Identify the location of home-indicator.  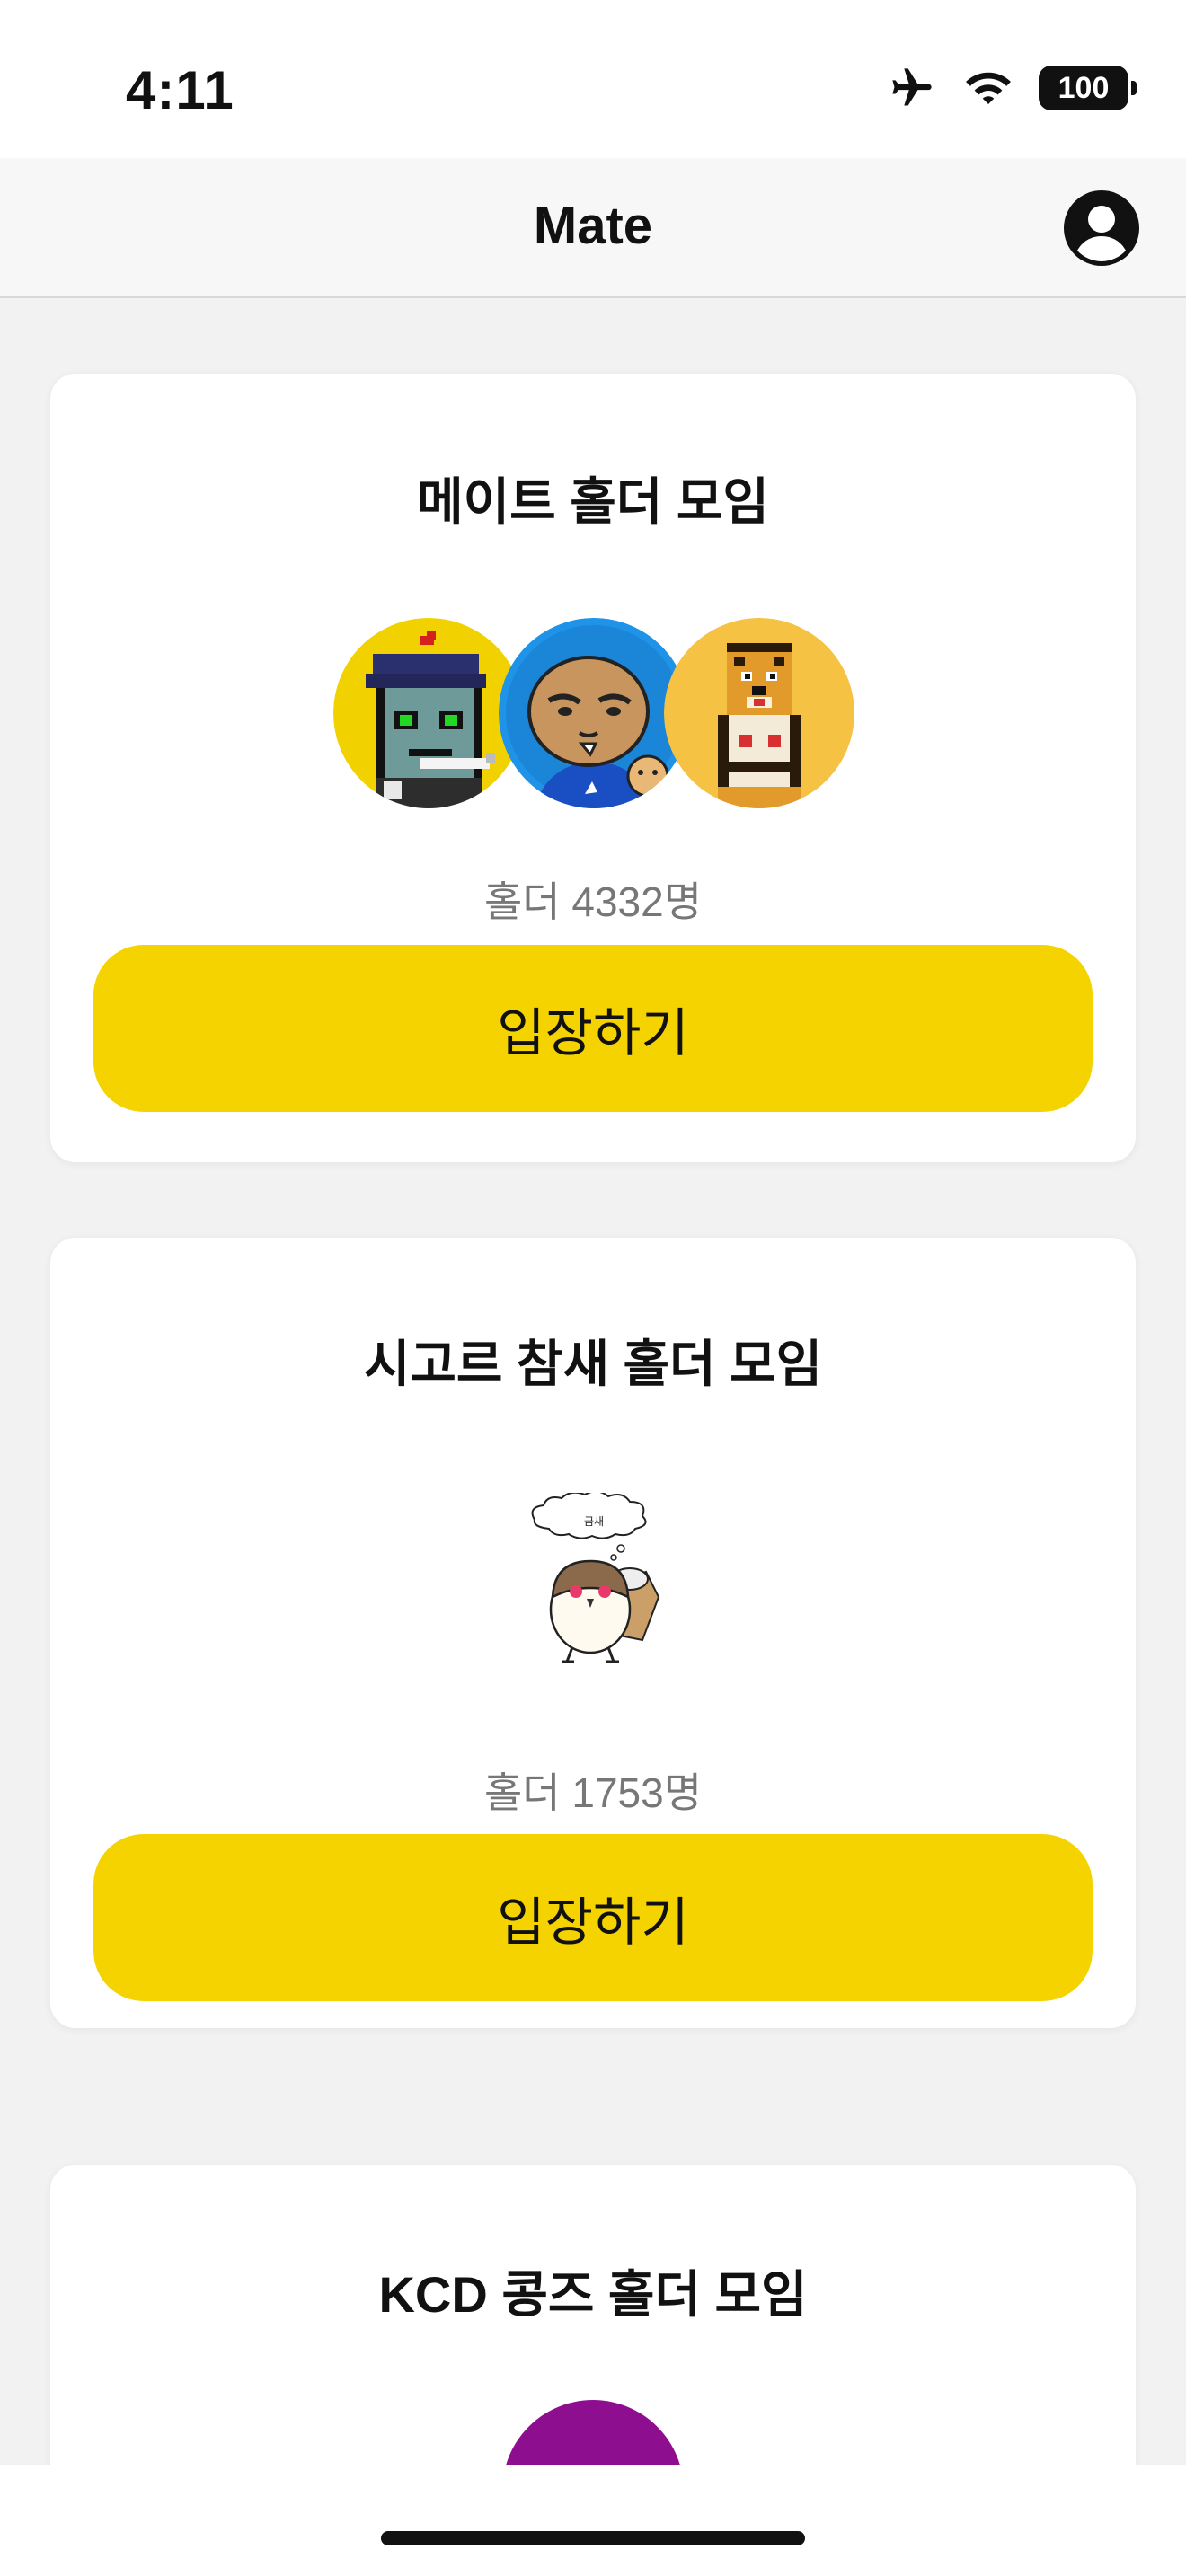
(593, 2538).